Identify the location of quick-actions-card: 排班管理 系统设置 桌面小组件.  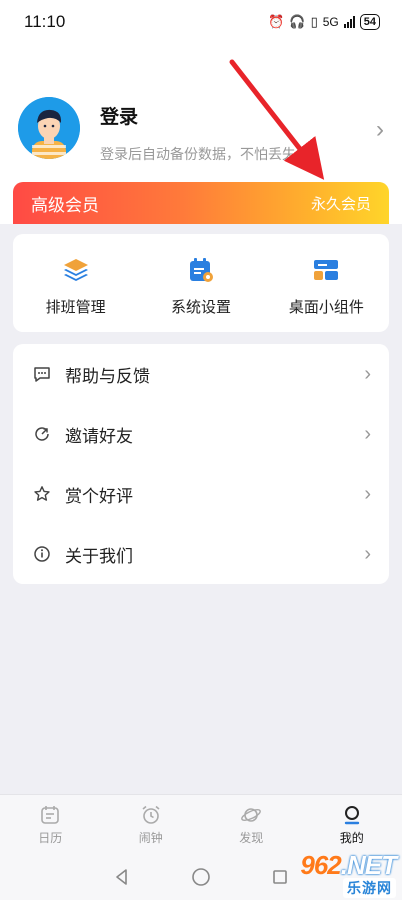
(201, 283).